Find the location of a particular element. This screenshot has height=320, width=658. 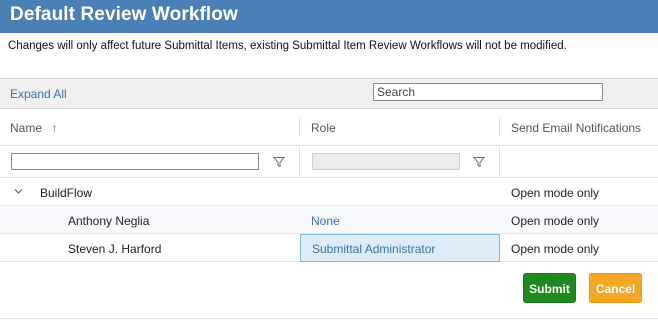

column-header-role: Role is located at coordinates (323, 128).